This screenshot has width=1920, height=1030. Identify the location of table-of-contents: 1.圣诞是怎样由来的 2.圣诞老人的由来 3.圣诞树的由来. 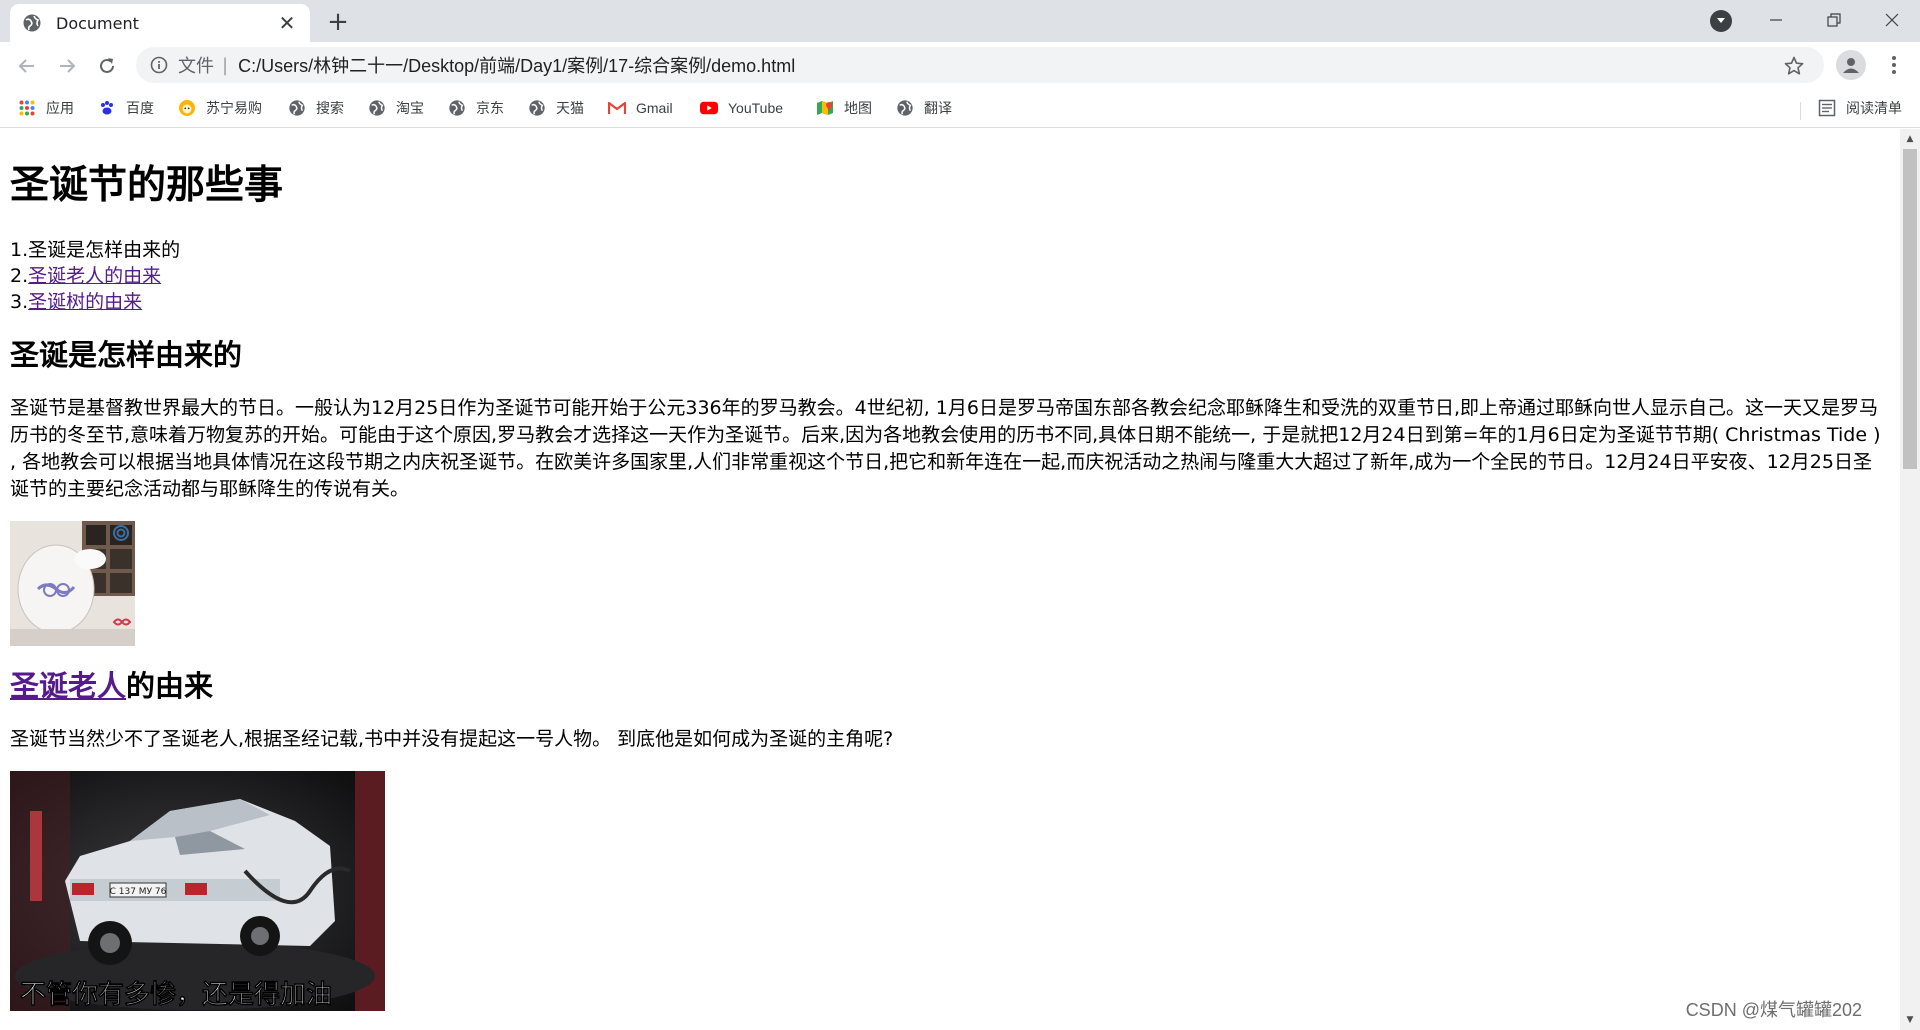
(950, 276).